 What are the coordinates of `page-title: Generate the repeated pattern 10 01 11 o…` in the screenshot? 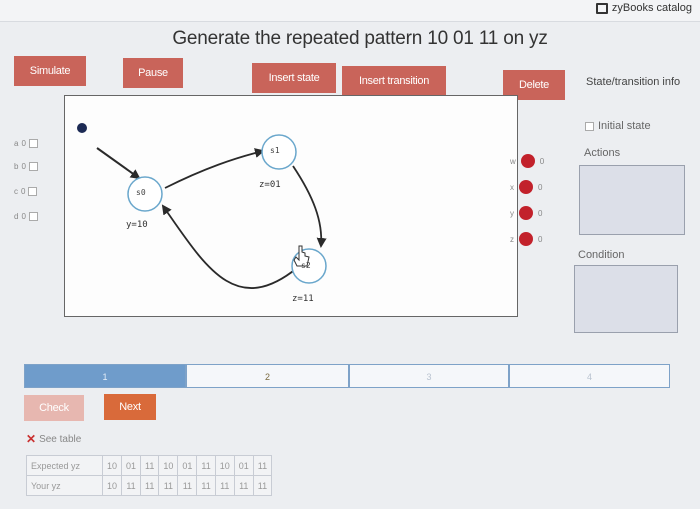 It's located at (360, 38).